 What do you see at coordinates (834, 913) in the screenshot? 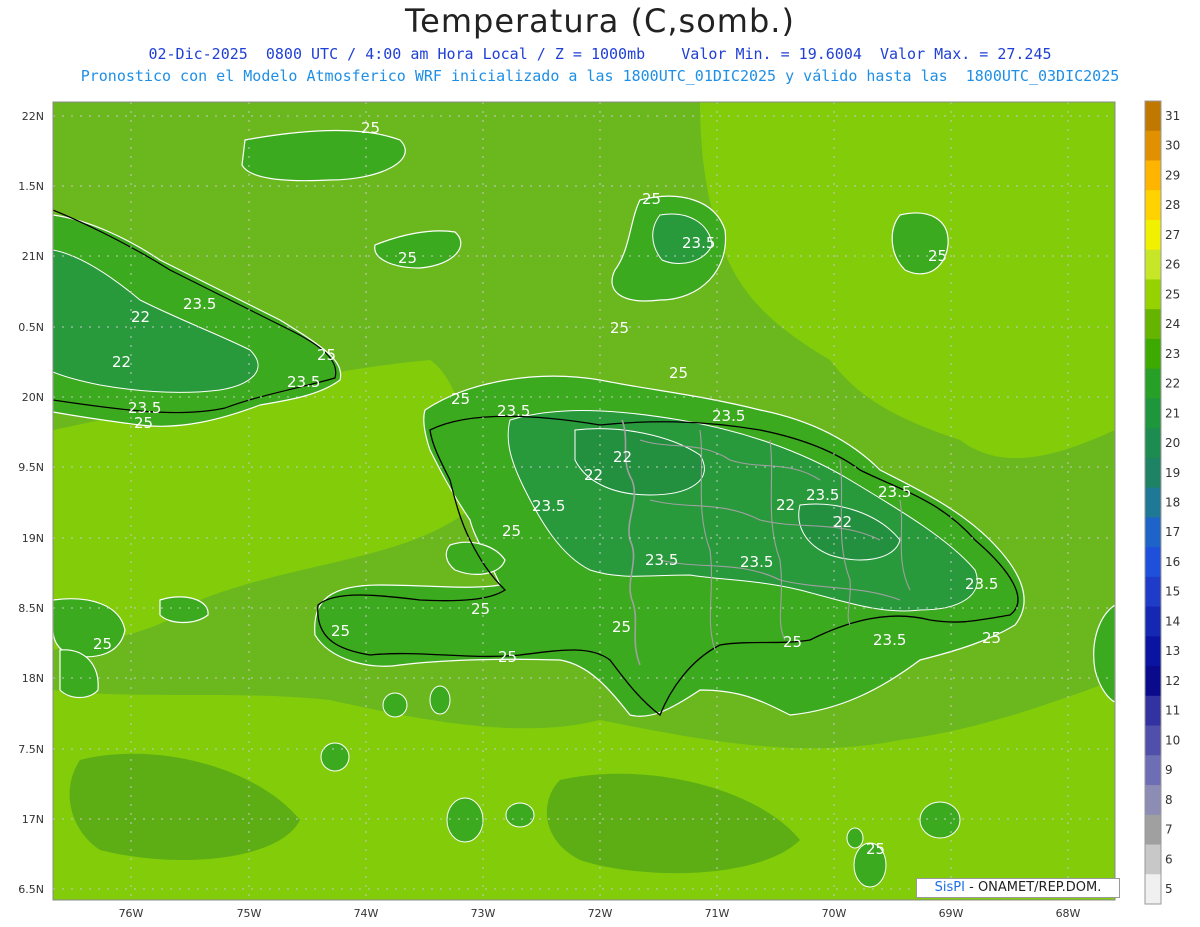
I see `lon-label: 70W` at bounding box center [834, 913].